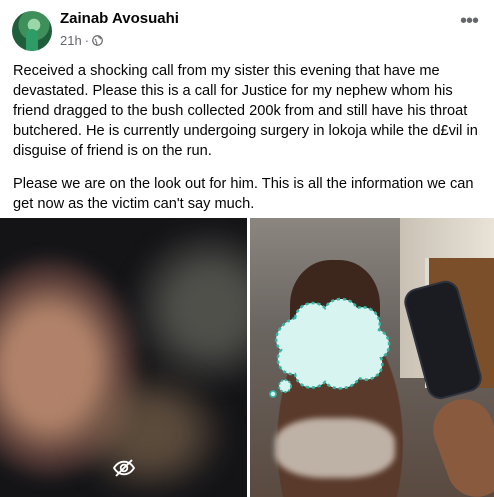 Image resolution: width=494 pixels, height=497 pixels. Describe the element at coordinates (97, 40) in the screenshot. I see `globe-icon` at that location.